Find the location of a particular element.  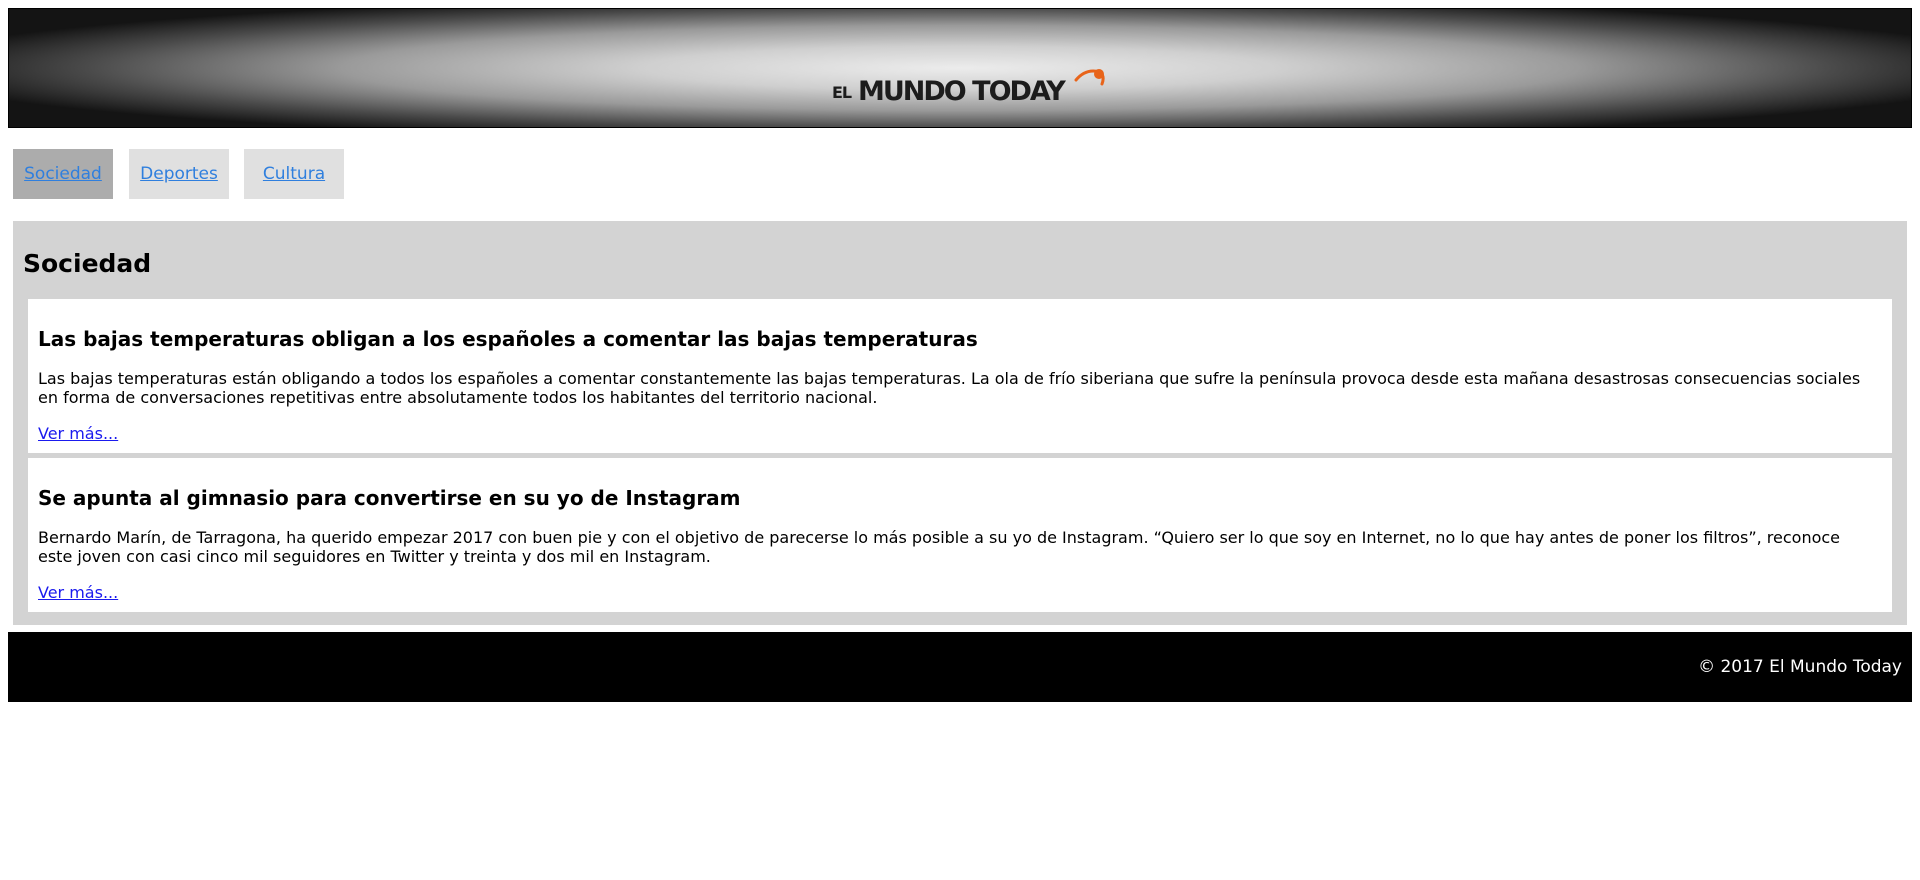

logo-prefix: EL is located at coordinates (842, 92).